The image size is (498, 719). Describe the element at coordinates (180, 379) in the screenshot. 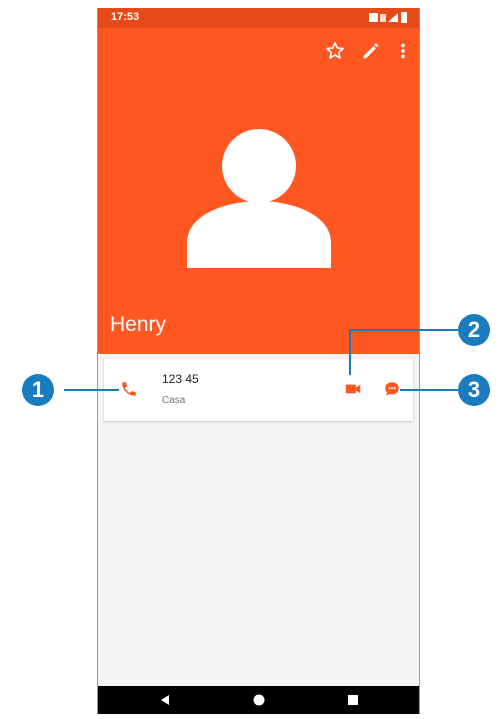

I see `phone-number: 123 45` at that location.